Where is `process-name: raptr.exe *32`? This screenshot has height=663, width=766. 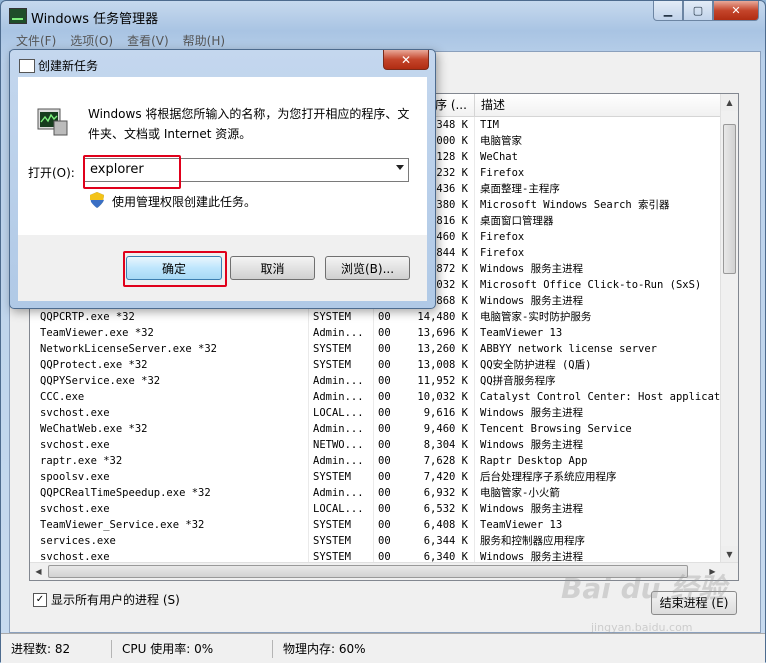 process-name: raptr.exe *32 is located at coordinates (81, 461).